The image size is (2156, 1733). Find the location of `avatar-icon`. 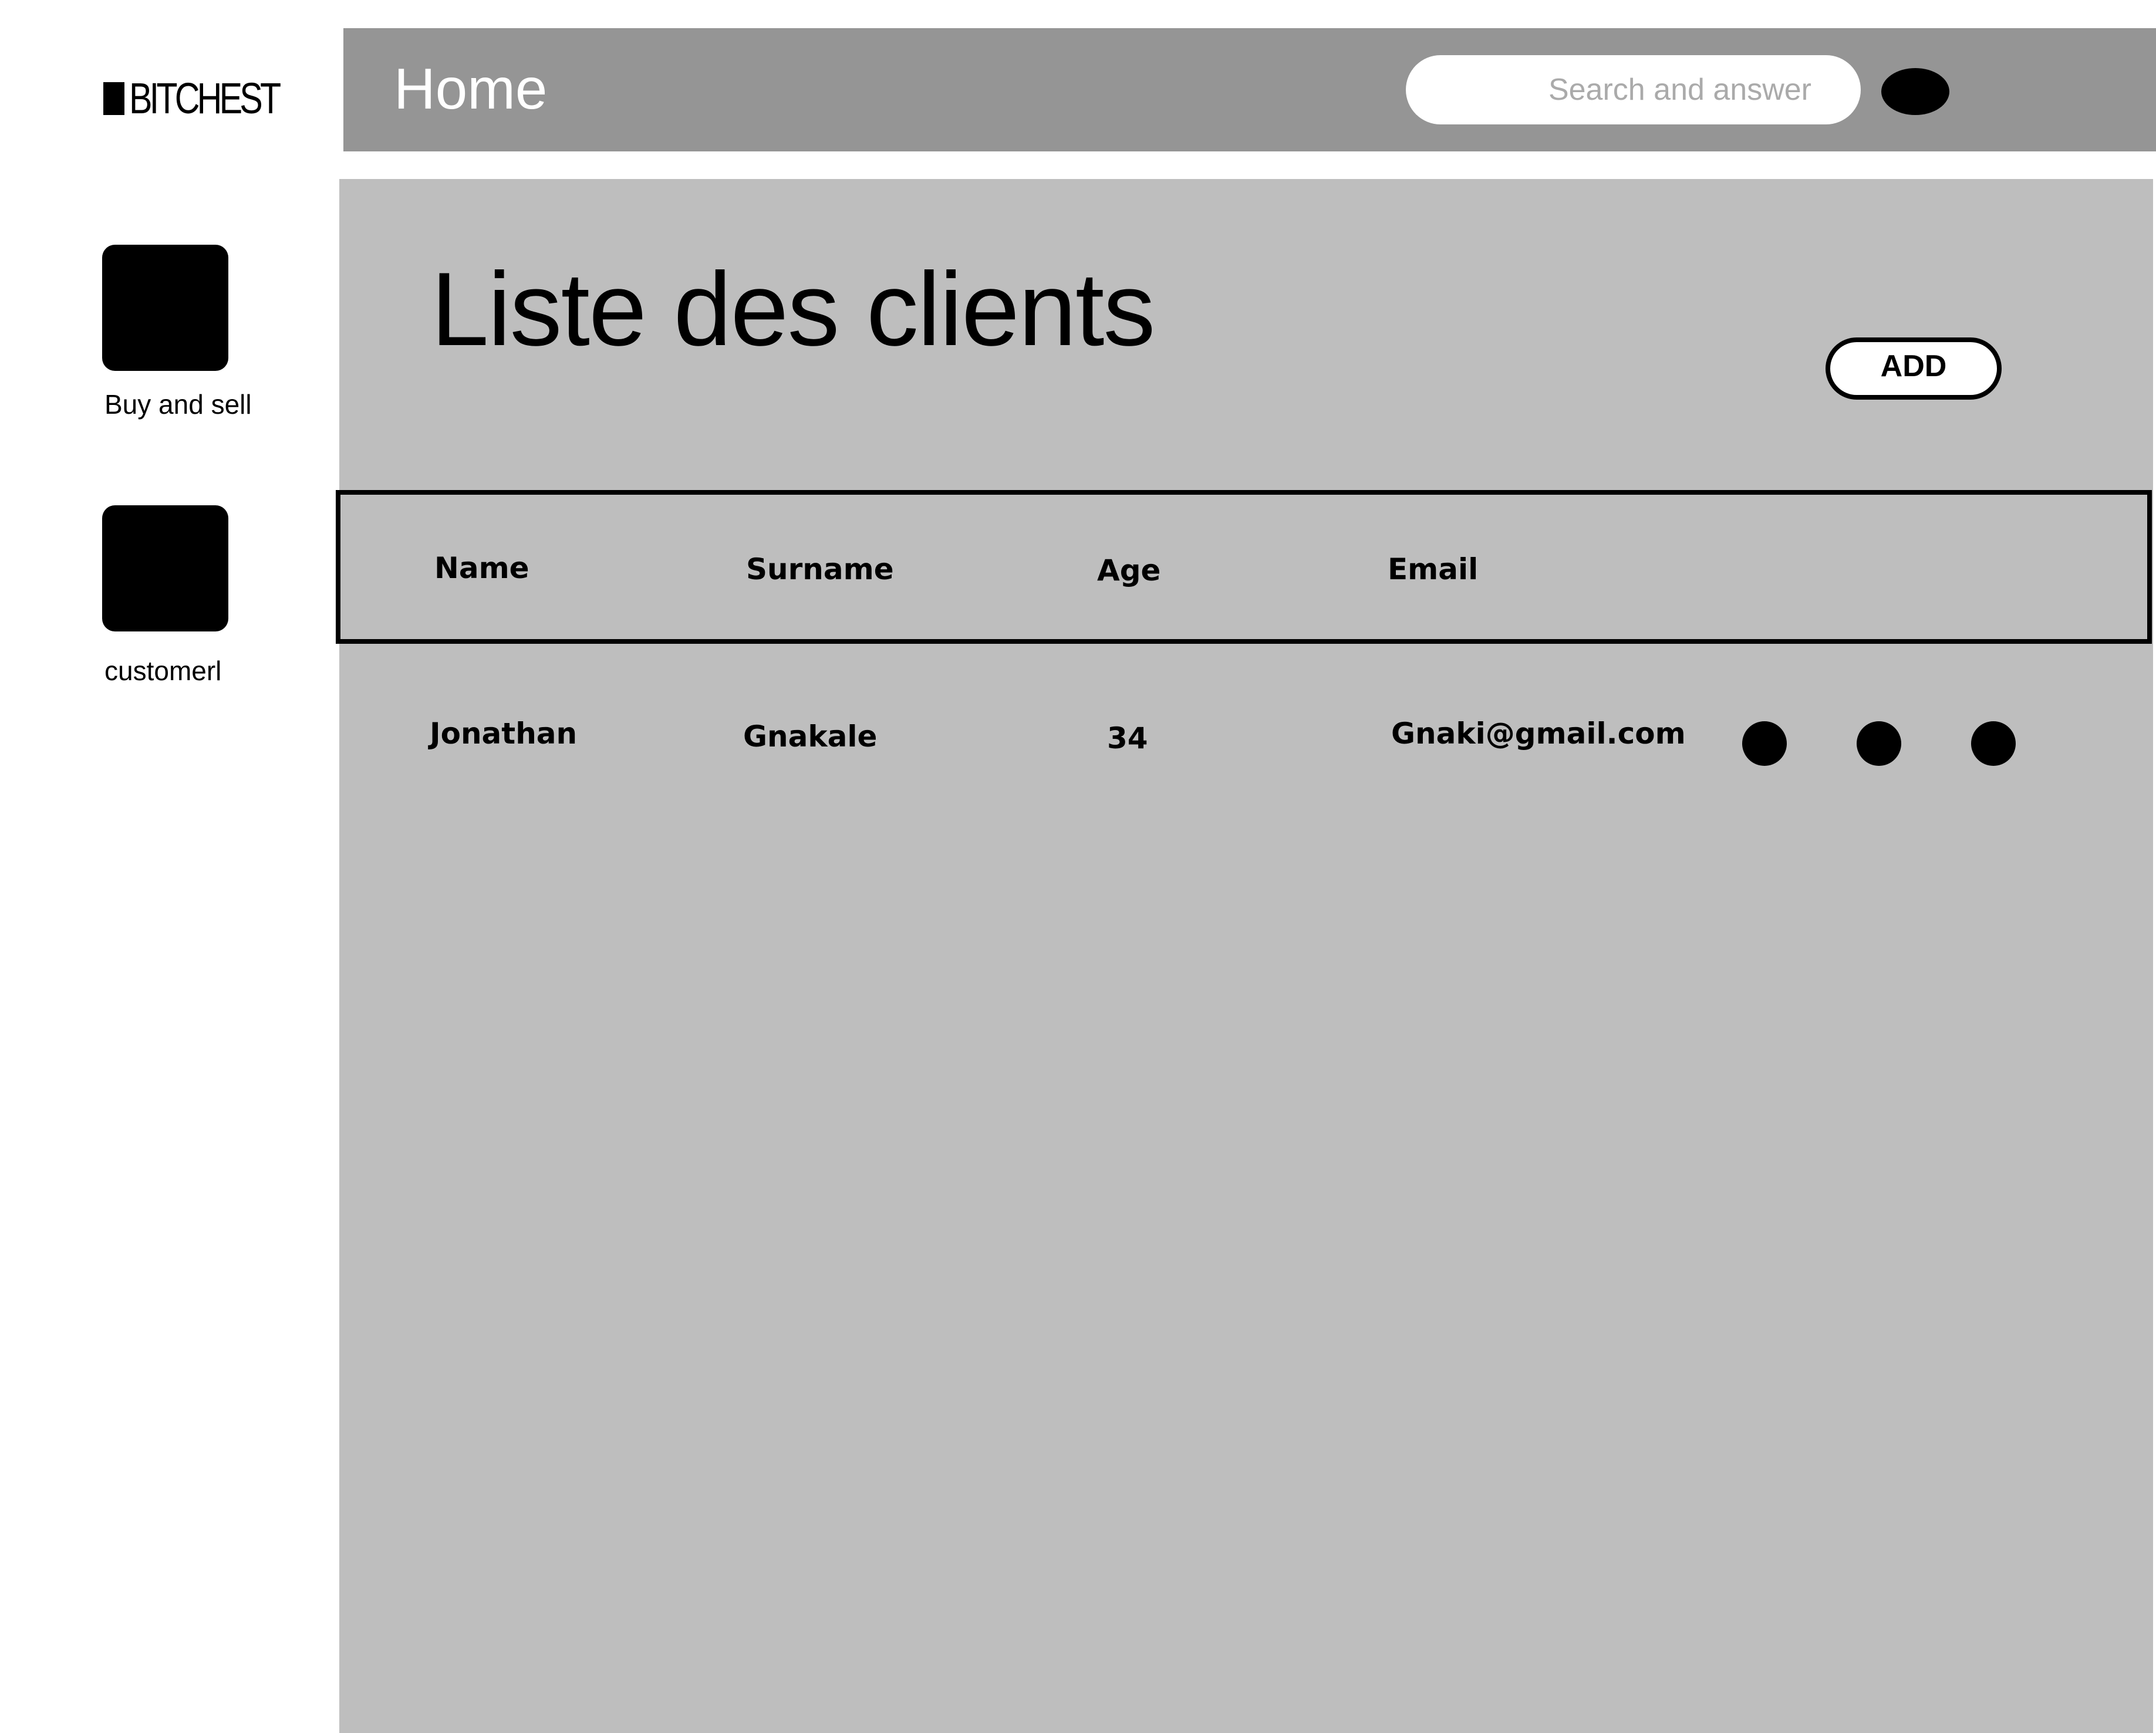

avatar-icon is located at coordinates (1915, 91).